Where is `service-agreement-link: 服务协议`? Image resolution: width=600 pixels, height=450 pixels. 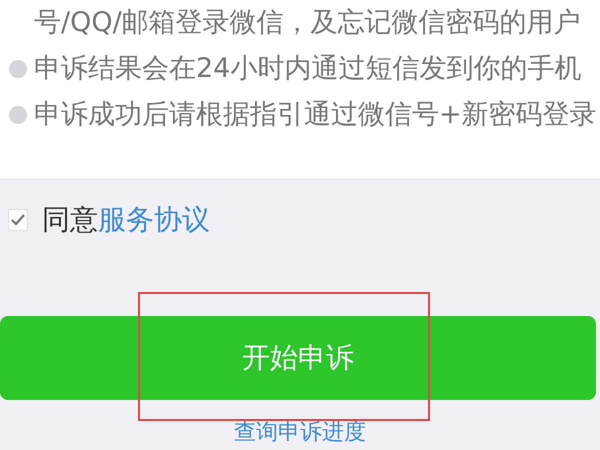 service-agreement-link: 服务协议 is located at coordinates (154, 220).